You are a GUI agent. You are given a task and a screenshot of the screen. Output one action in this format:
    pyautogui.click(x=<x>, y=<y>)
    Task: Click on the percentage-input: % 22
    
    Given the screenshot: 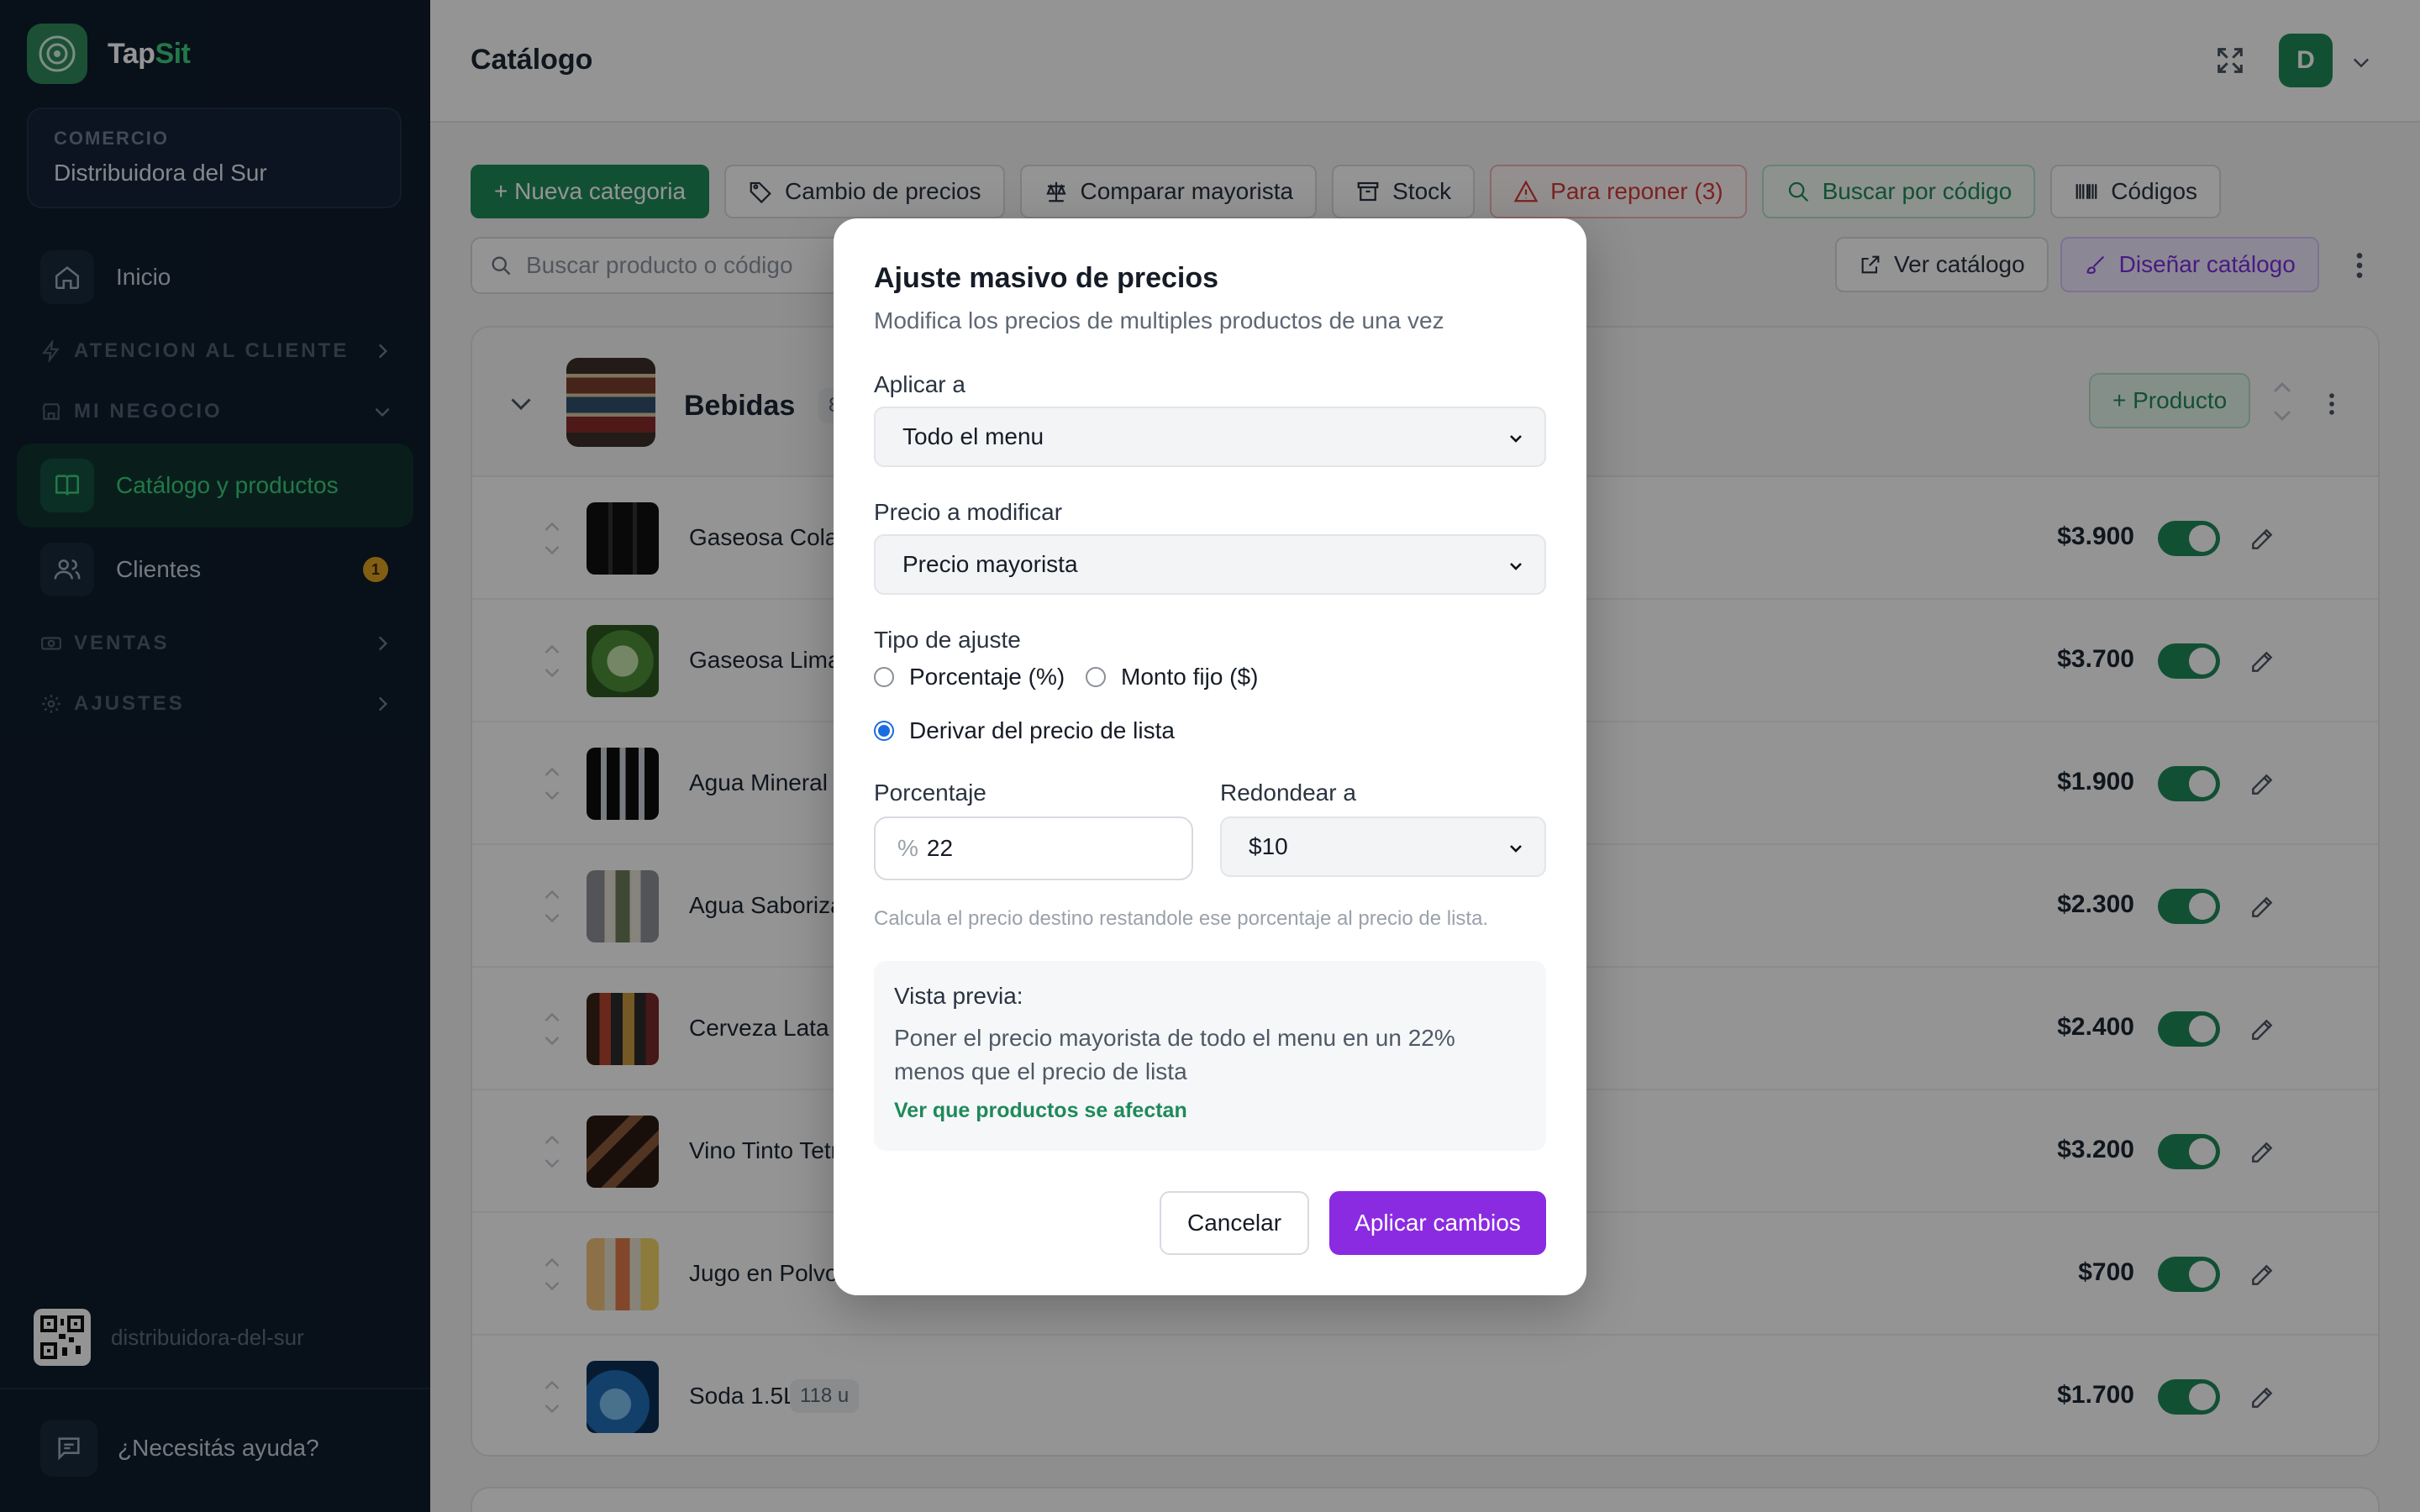 What is the action you would take?
    pyautogui.click(x=1033, y=848)
    